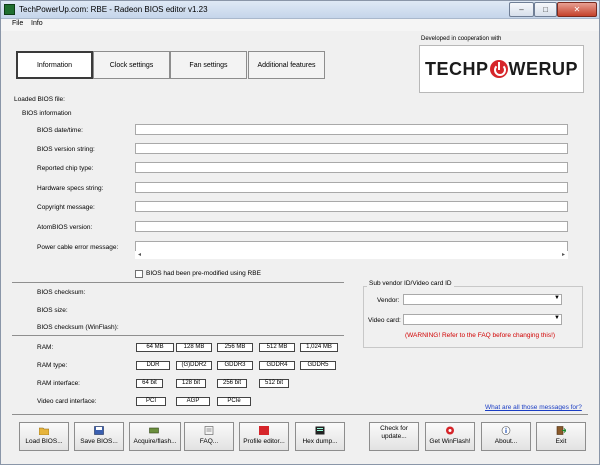 This screenshot has width=600, height=465. I want to click on tab-information: Information, so click(54, 65).